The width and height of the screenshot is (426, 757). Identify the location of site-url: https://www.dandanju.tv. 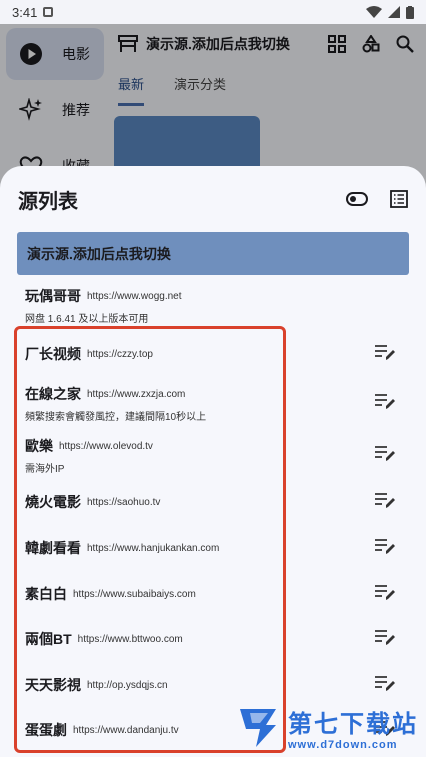
(126, 730).